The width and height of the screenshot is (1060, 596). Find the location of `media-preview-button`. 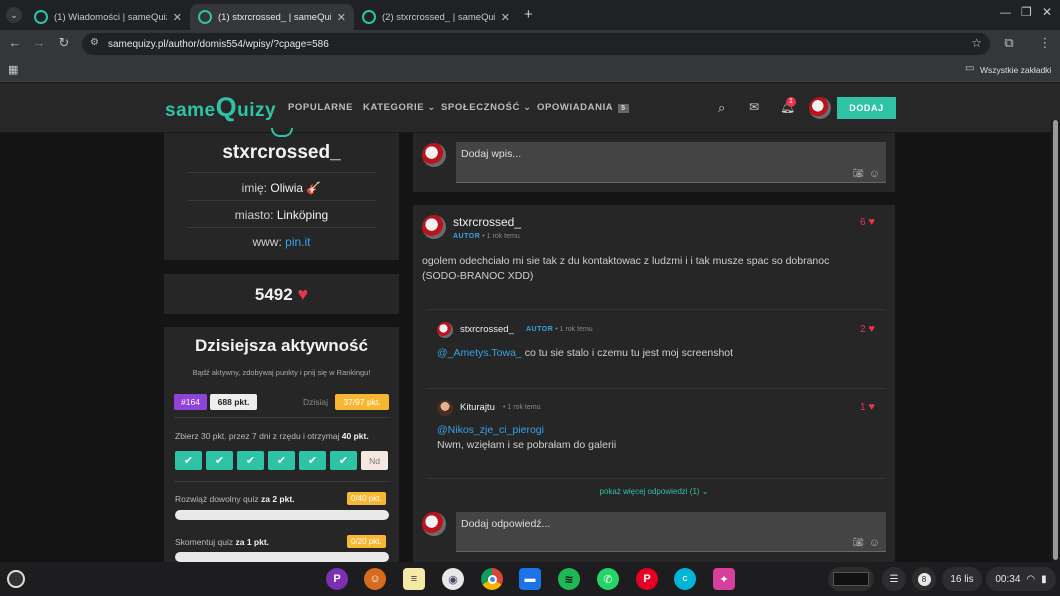

media-preview-button is located at coordinates (851, 579).